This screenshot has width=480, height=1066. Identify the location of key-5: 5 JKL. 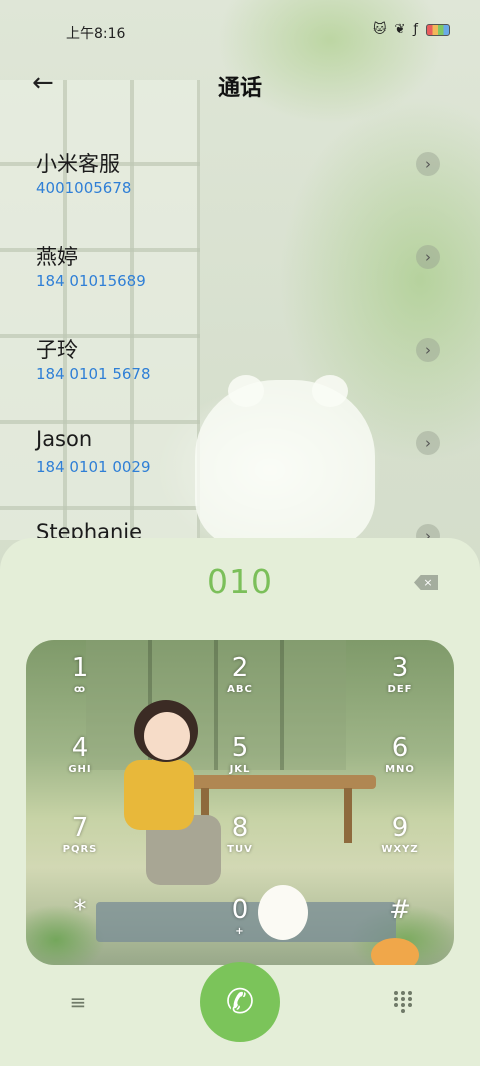
(240, 762).